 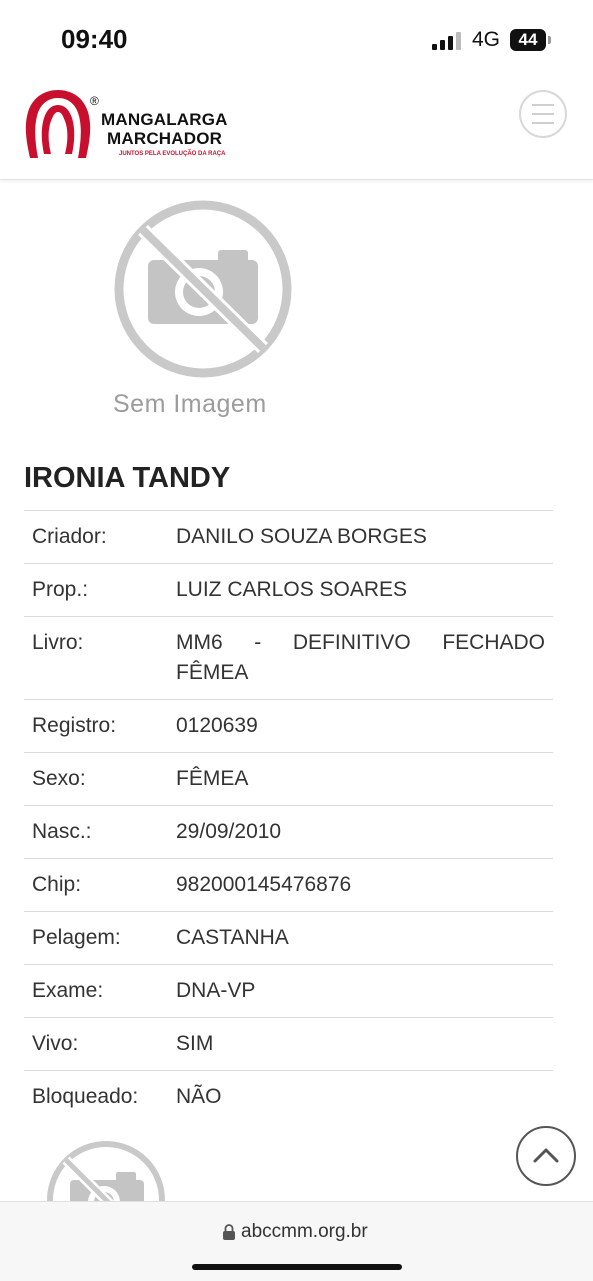 I want to click on detail-label: Livro:, so click(x=96, y=658).